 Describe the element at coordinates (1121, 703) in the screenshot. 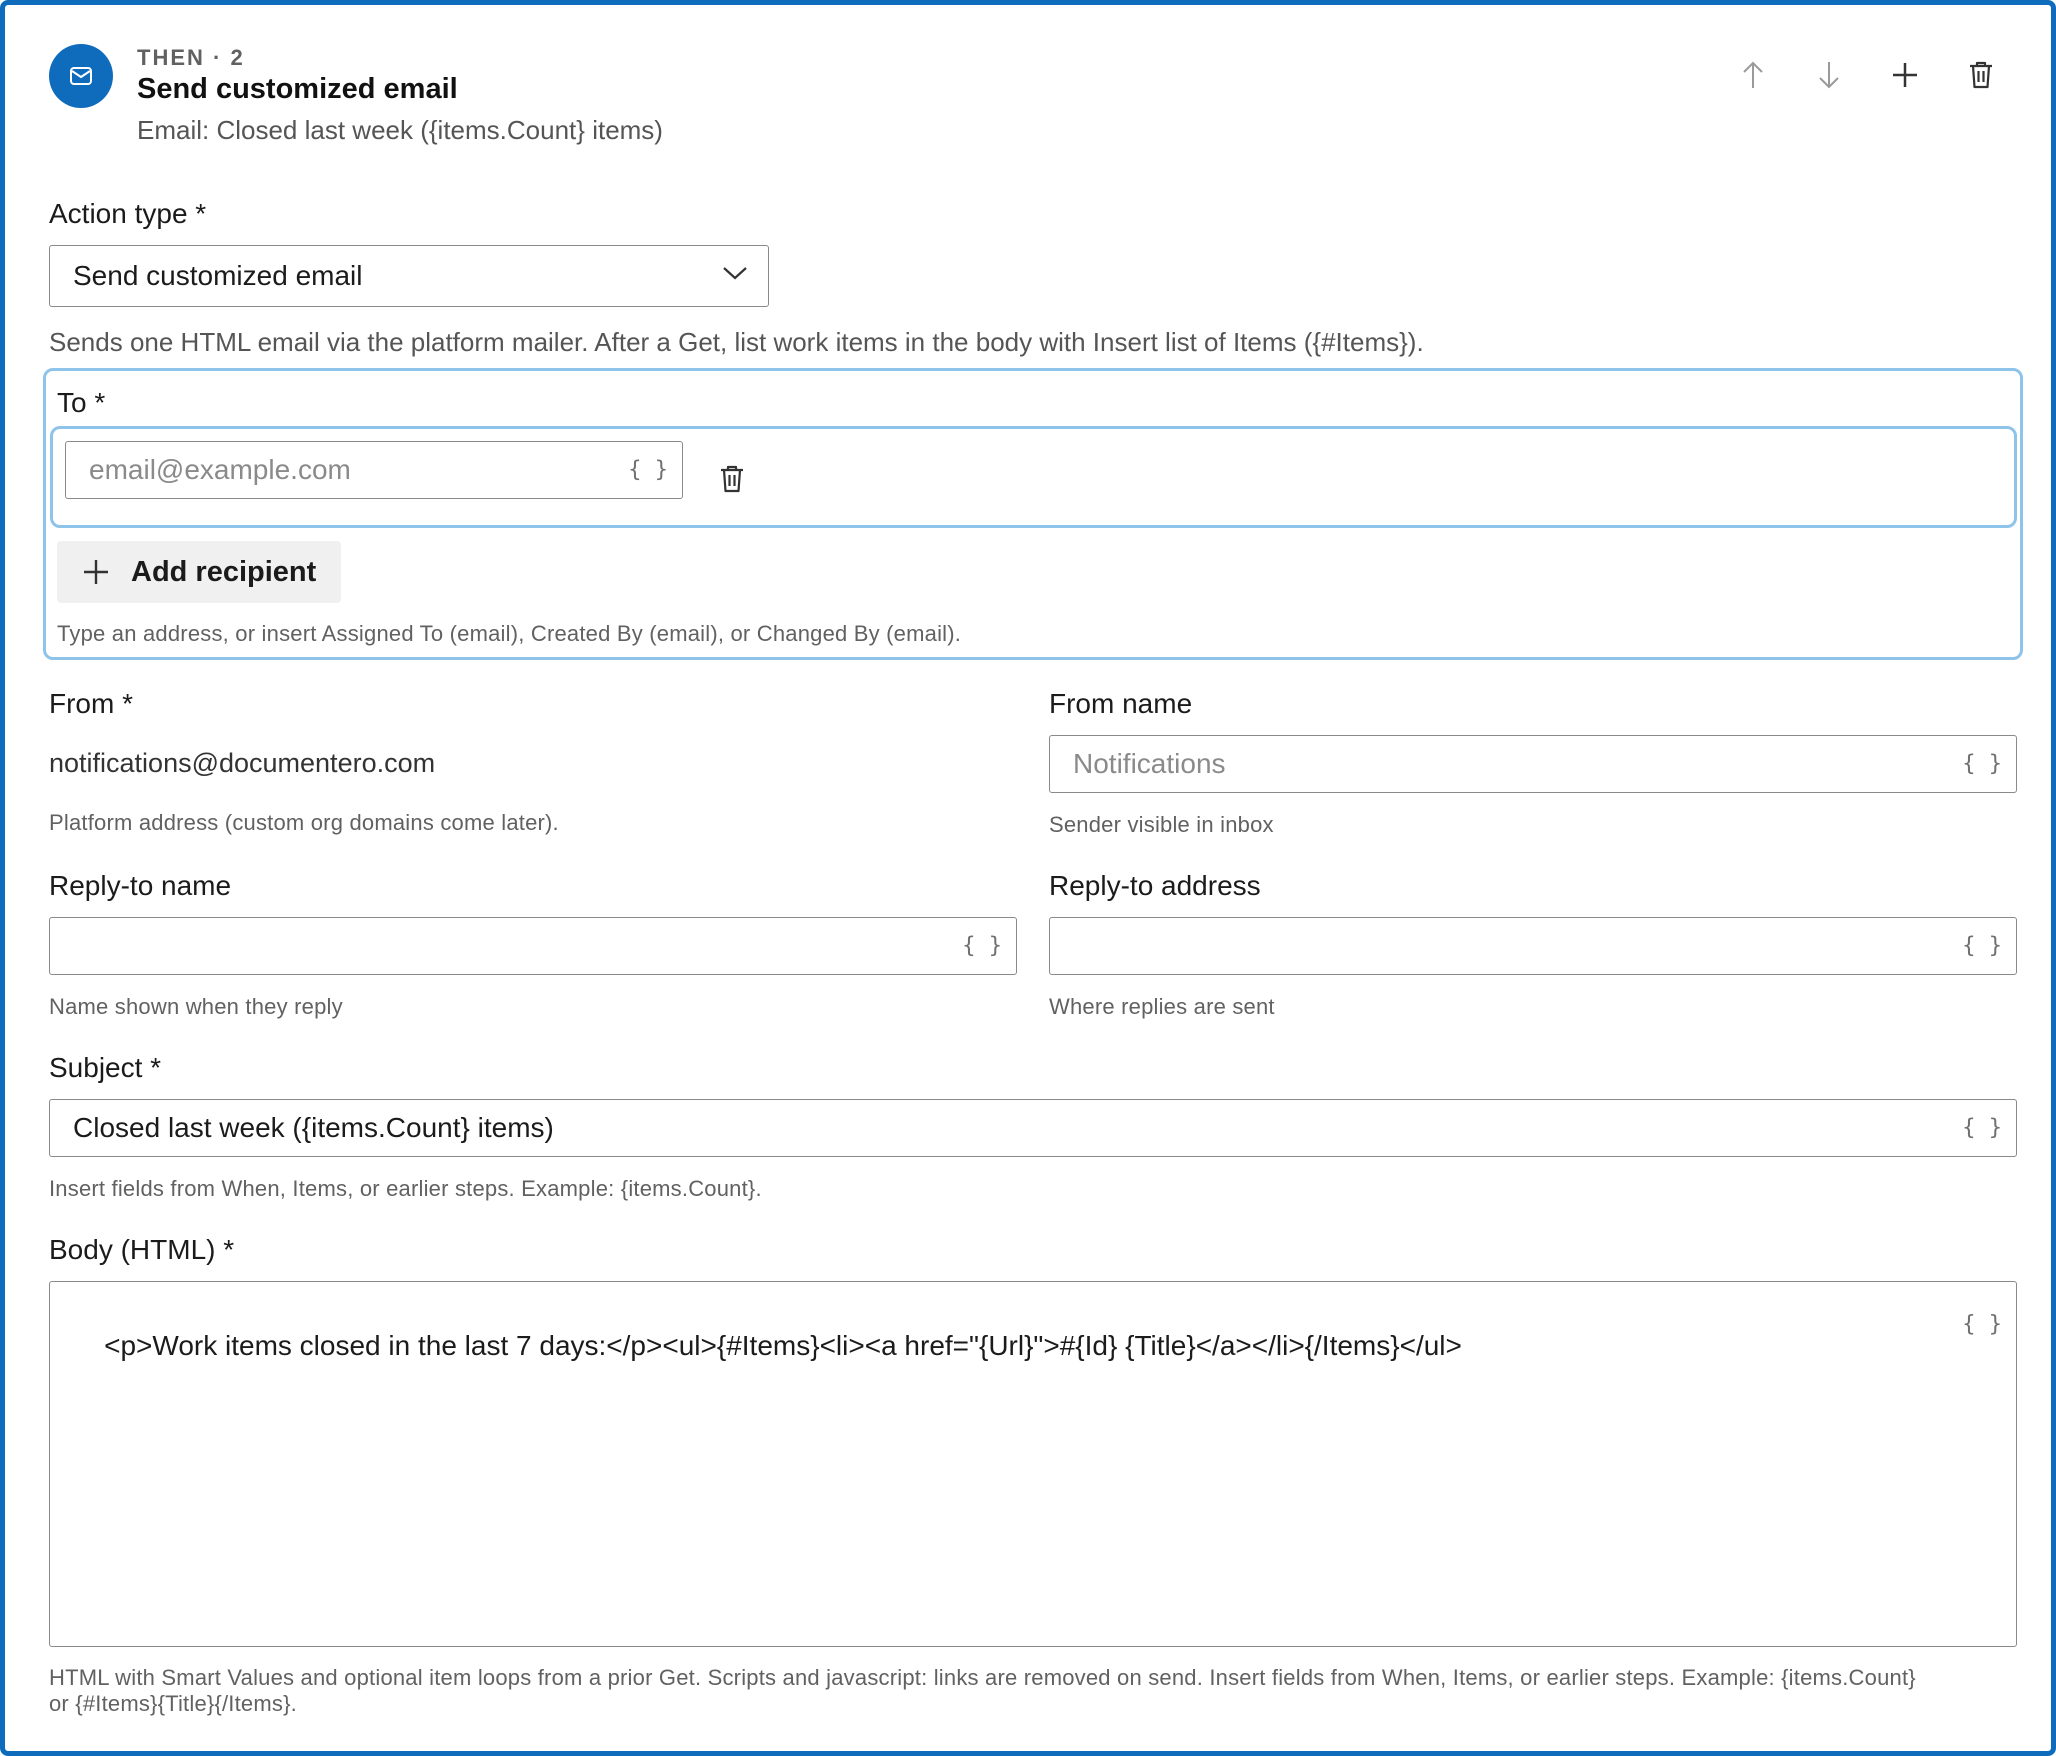

I see `from-name-label: From name` at that location.